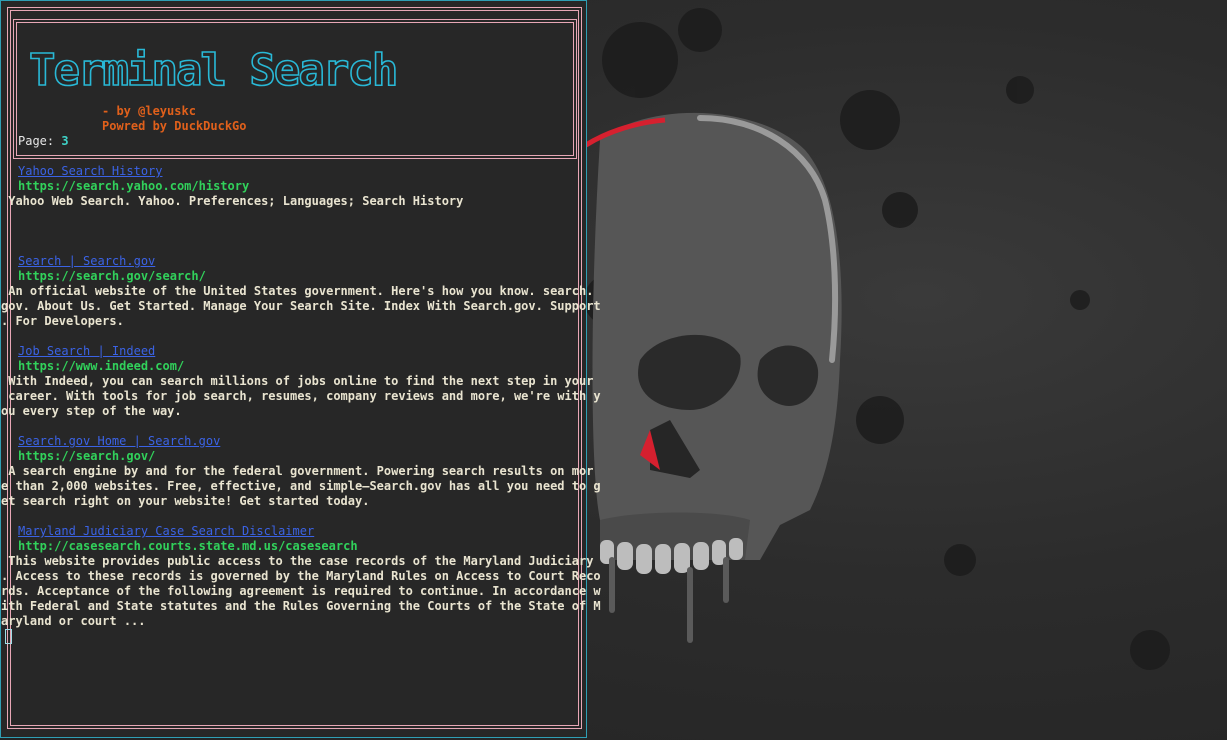 The image size is (1227, 740). I want to click on svg-text: Terminal Search, so click(212, 70).